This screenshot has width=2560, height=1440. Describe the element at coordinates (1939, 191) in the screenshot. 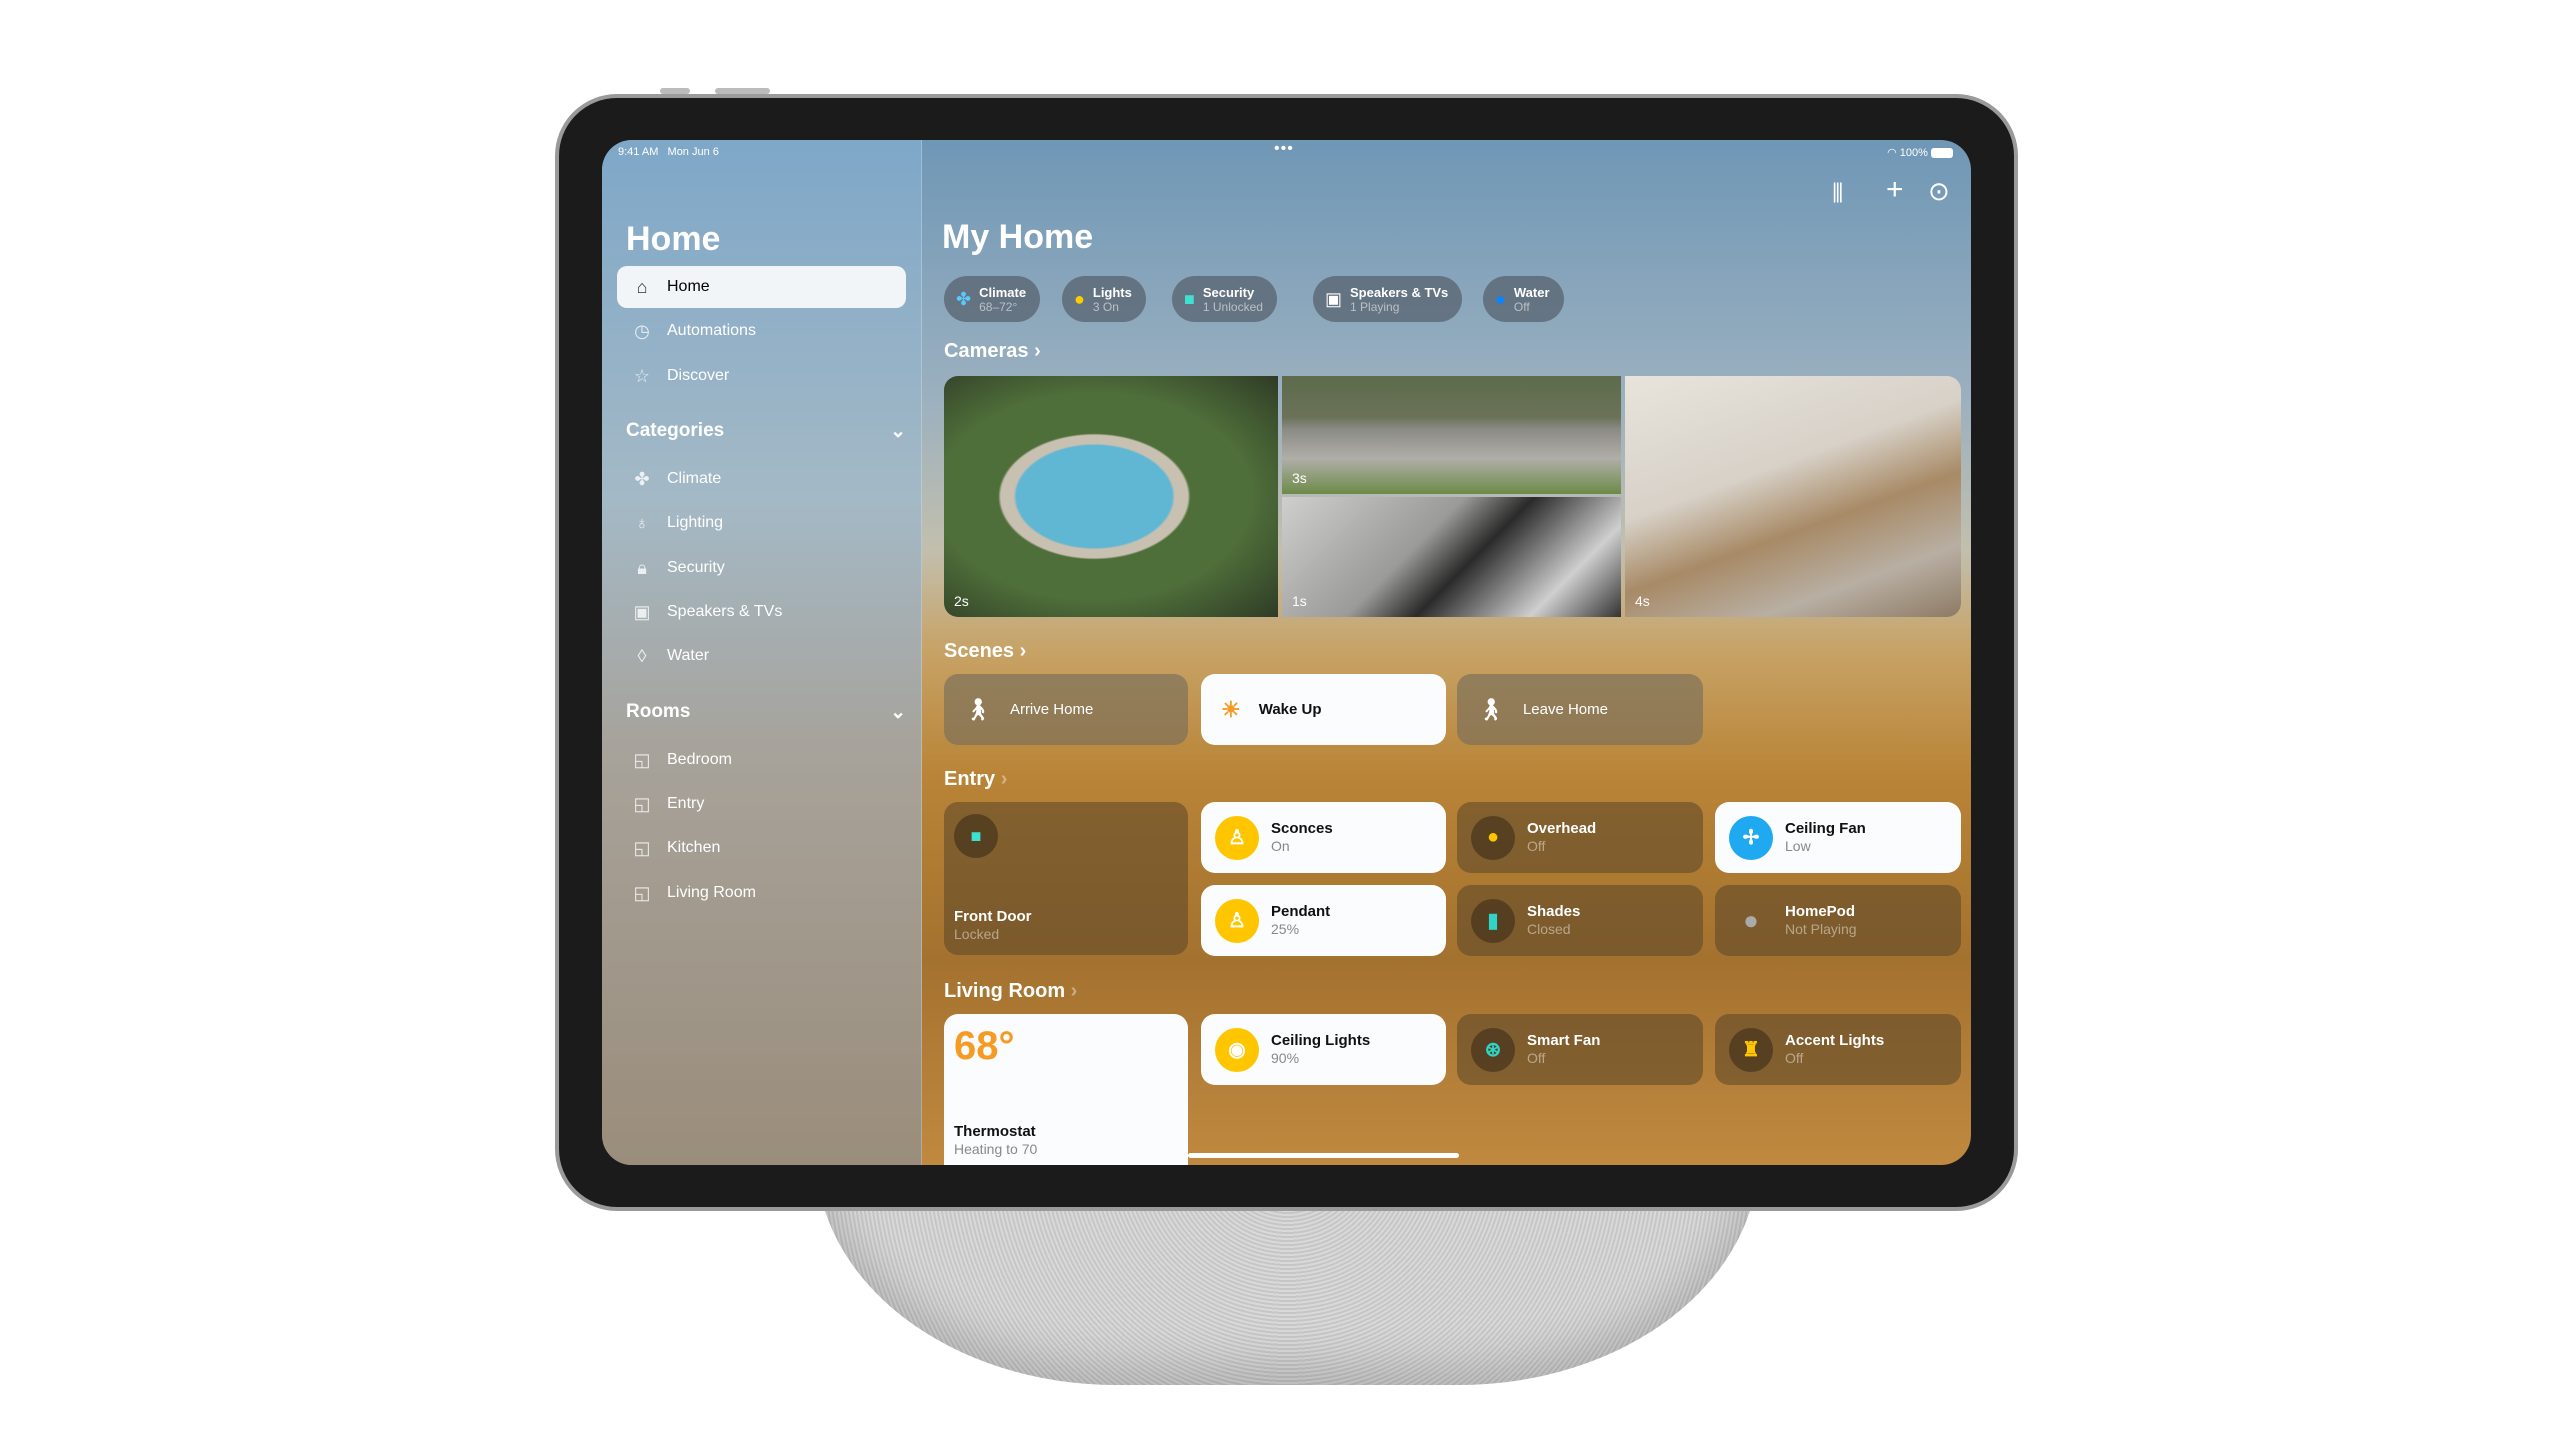

I see `more-icon: ⊙` at that location.